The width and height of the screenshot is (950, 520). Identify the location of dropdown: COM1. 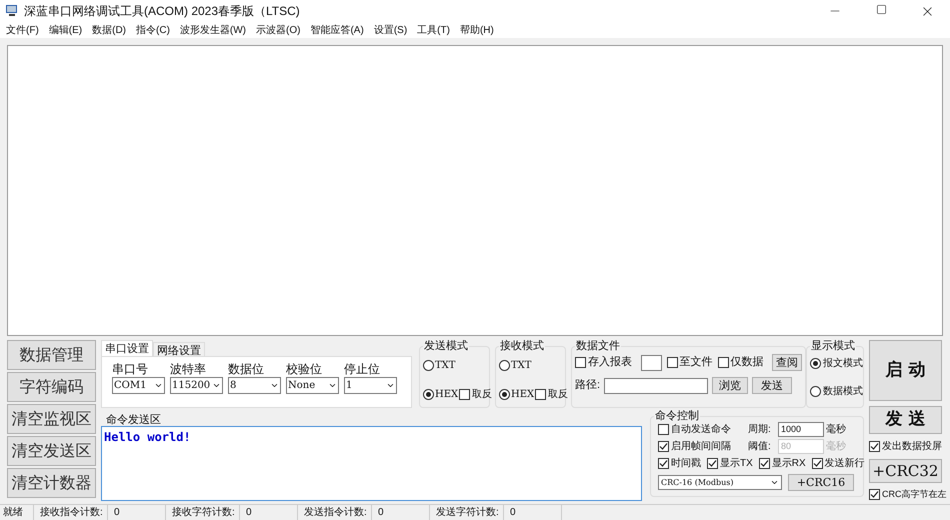
(138, 385).